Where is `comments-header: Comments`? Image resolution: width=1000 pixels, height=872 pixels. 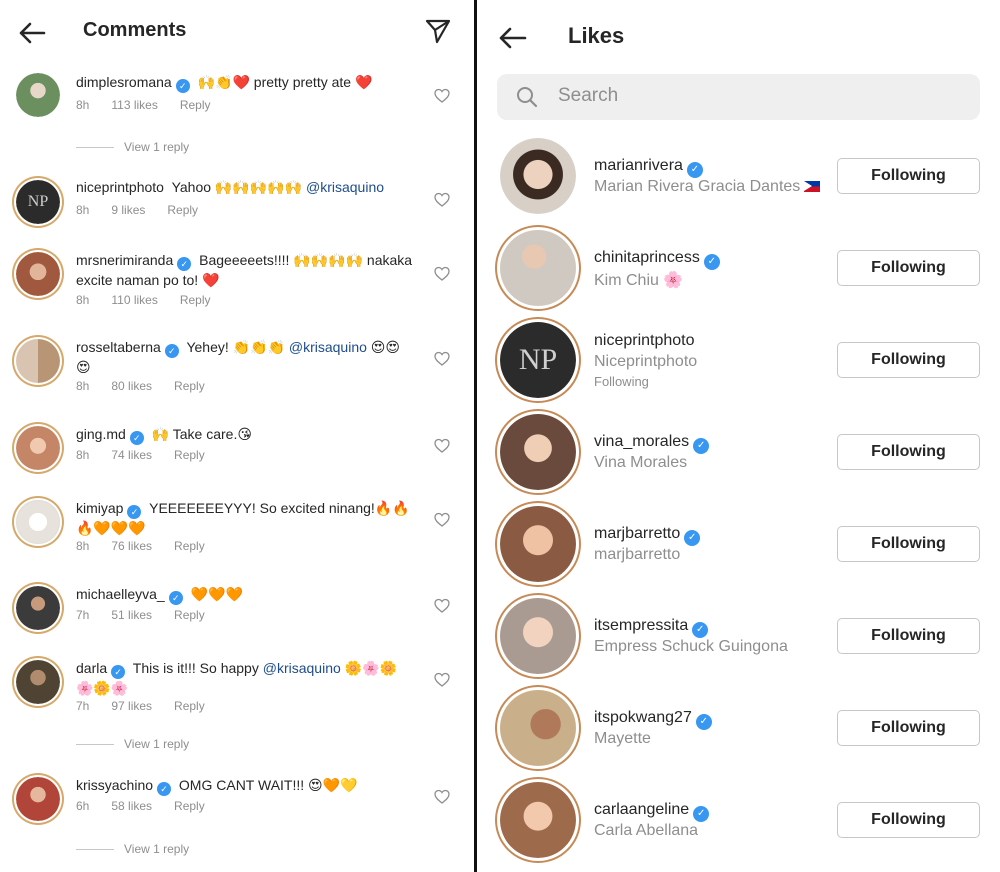 comments-header: Comments is located at coordinates (237, 33).